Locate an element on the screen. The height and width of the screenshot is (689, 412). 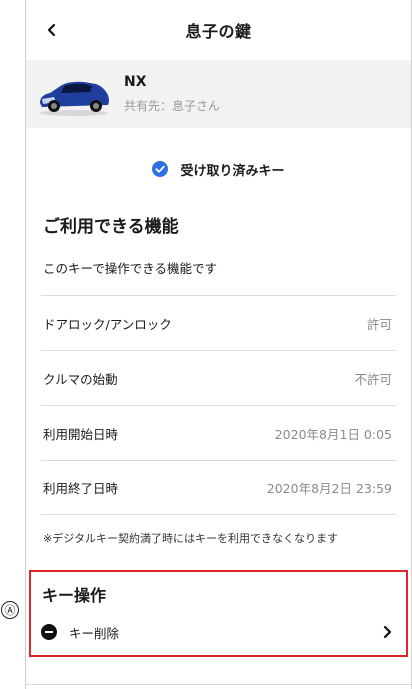
car-panel: NX 共有先：息子さん is located at coordinates (218, 94).